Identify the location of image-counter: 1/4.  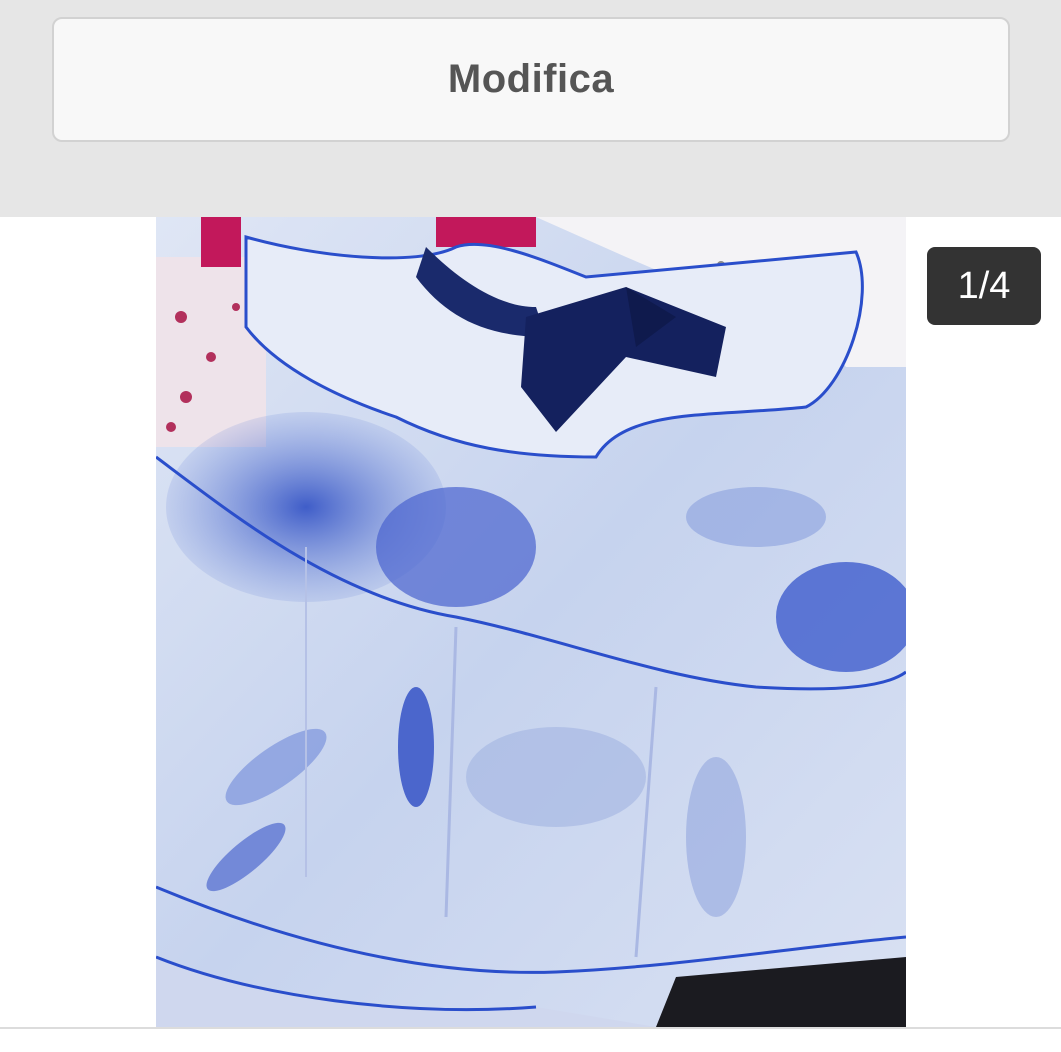
(984, 286).